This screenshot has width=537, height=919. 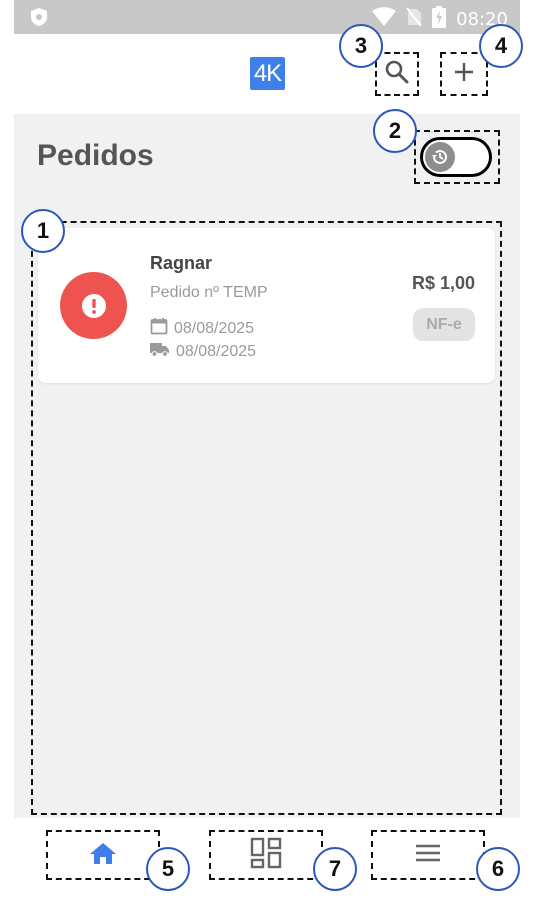 I want to click on delivery-date: 08/08/2025, so click(x=216, y=351).